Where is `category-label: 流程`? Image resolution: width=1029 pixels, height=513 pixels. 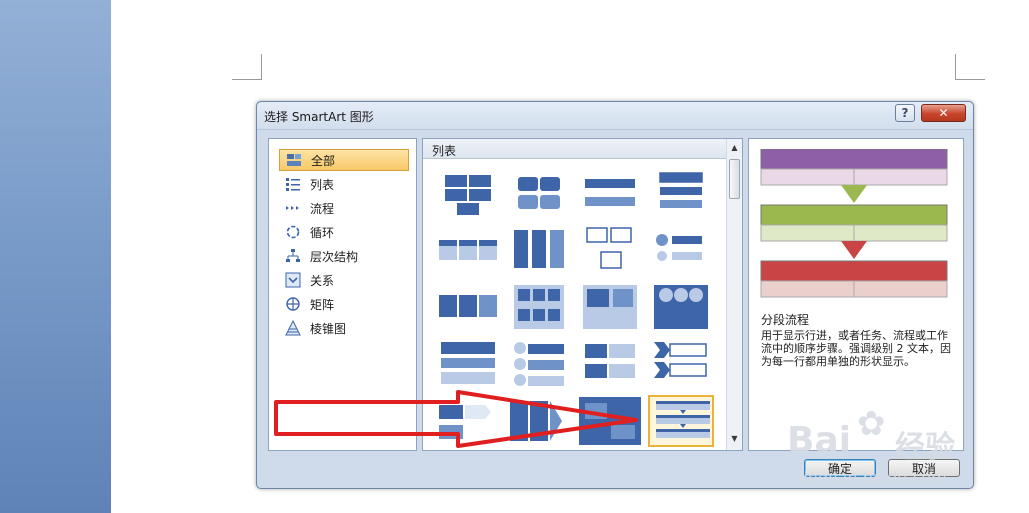 category-label: 流程 is located at coordinates (322, 208).